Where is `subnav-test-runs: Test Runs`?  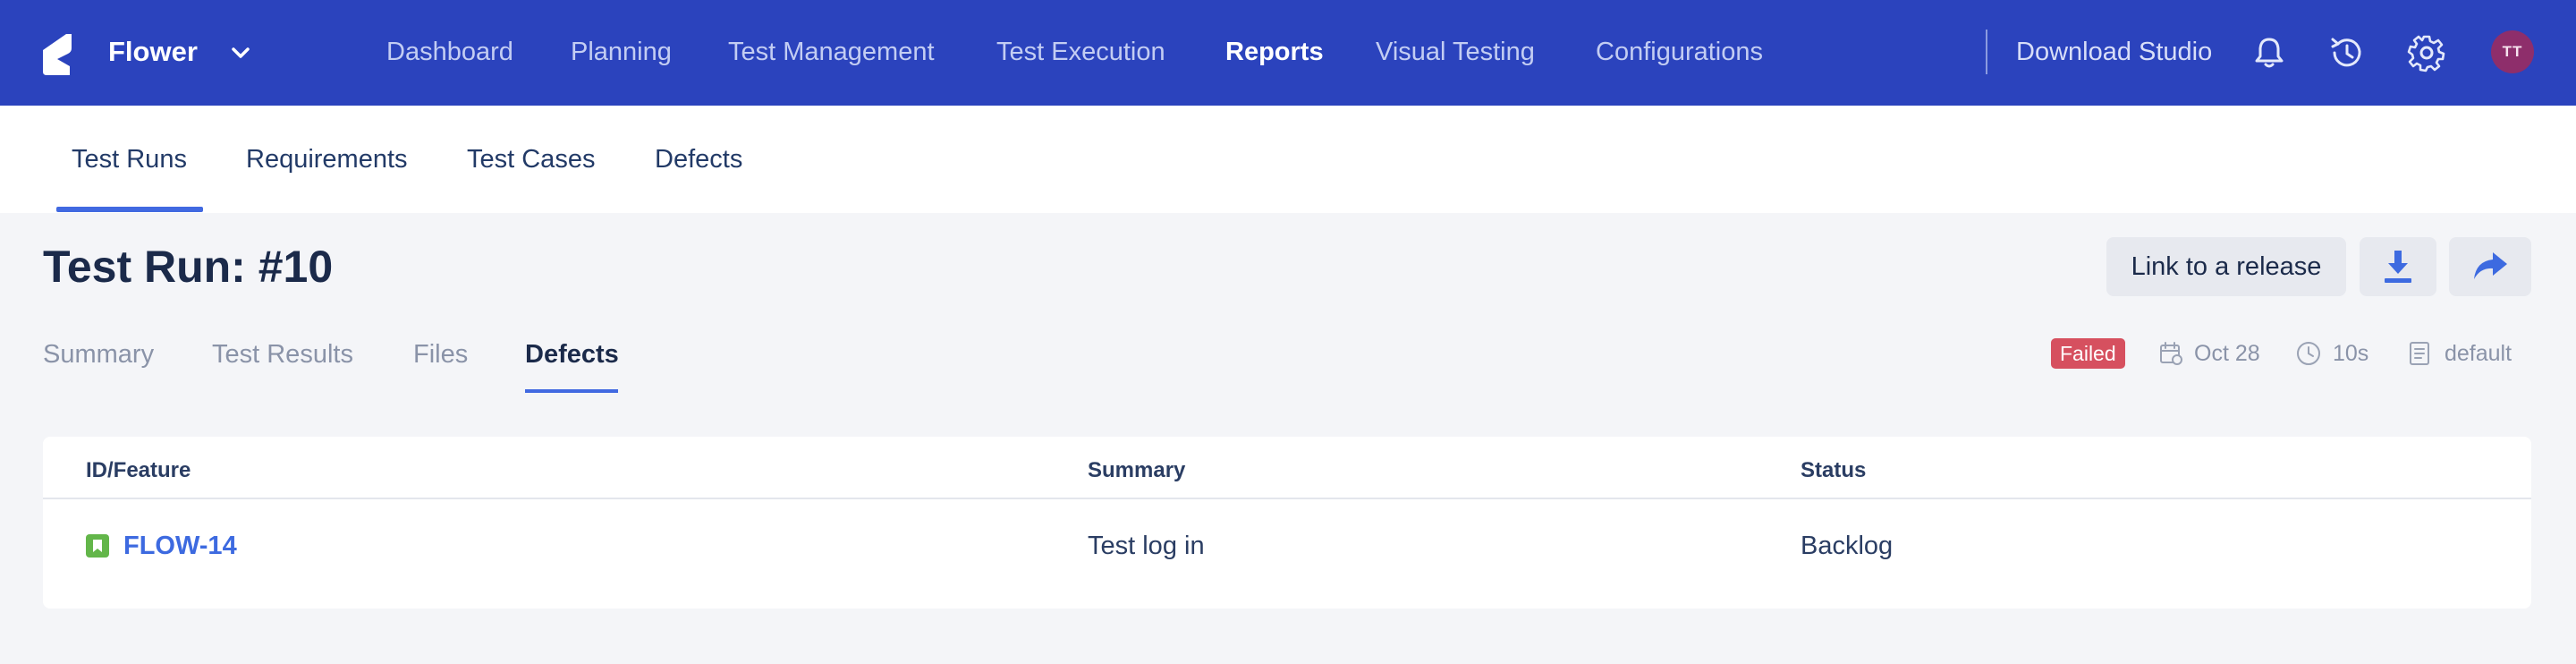 subnav-test-runs: Test Runs is located at coordinates (129, 159).